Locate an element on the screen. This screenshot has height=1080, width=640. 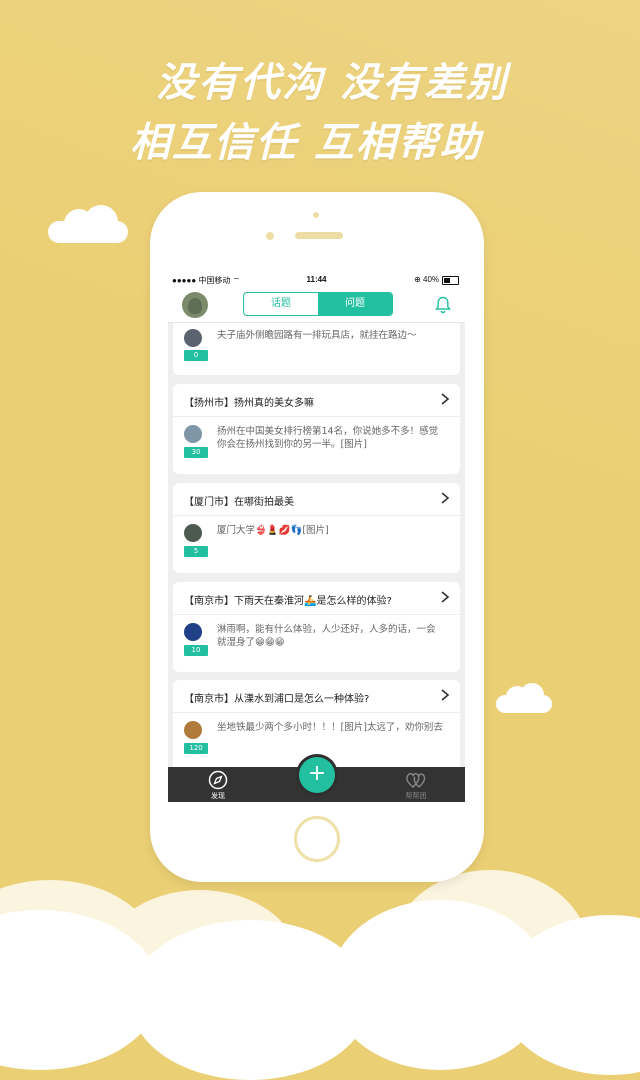
cloud-left is located at coordinates (88, 225).